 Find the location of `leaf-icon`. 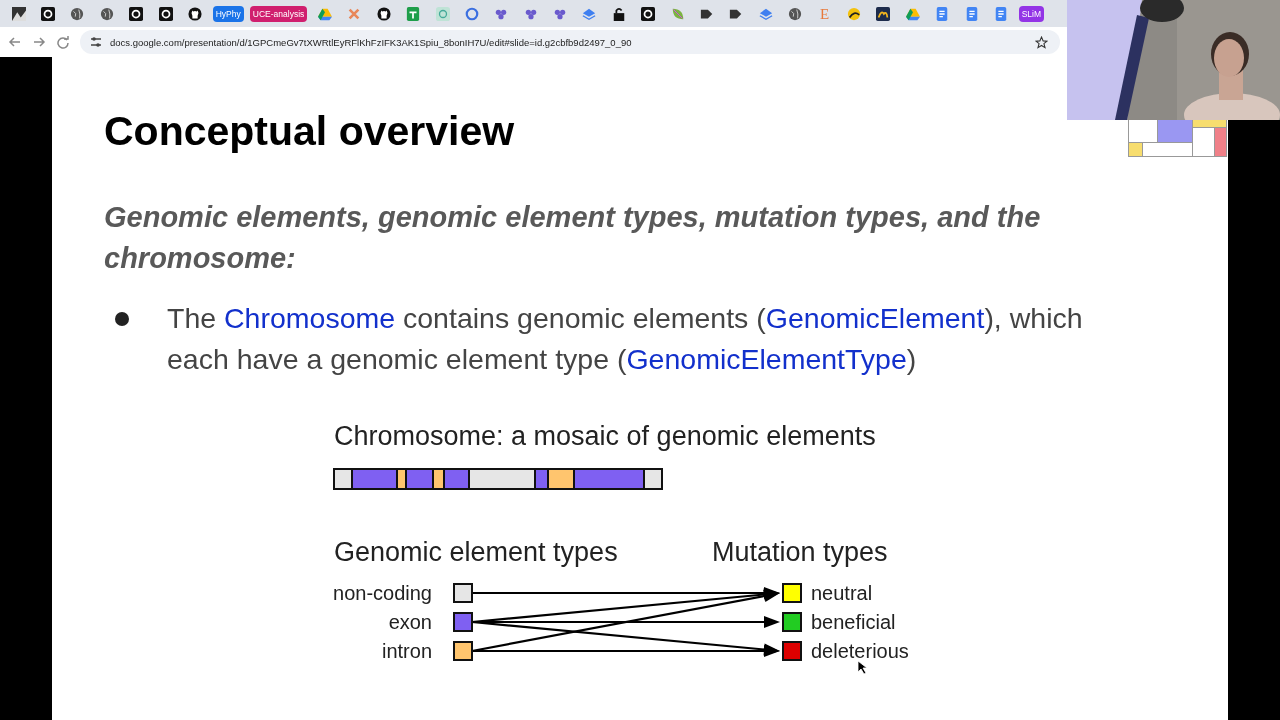

leaf-icon is located at coordinates (677, 13).